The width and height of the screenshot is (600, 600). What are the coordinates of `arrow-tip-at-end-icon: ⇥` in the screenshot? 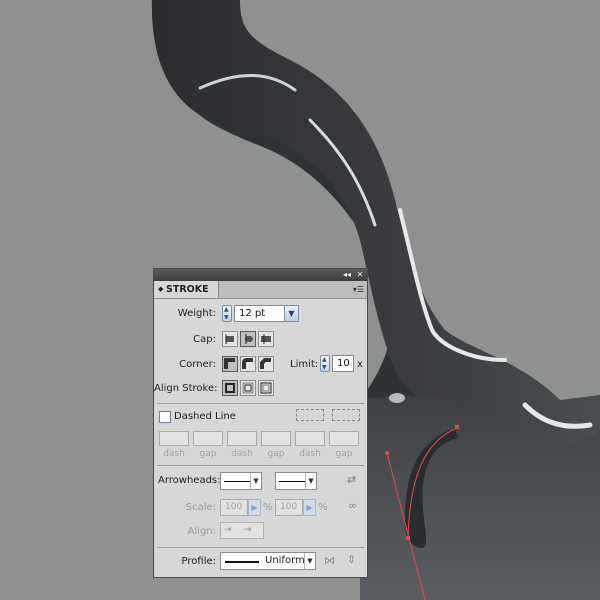 It's located at (248, 530).